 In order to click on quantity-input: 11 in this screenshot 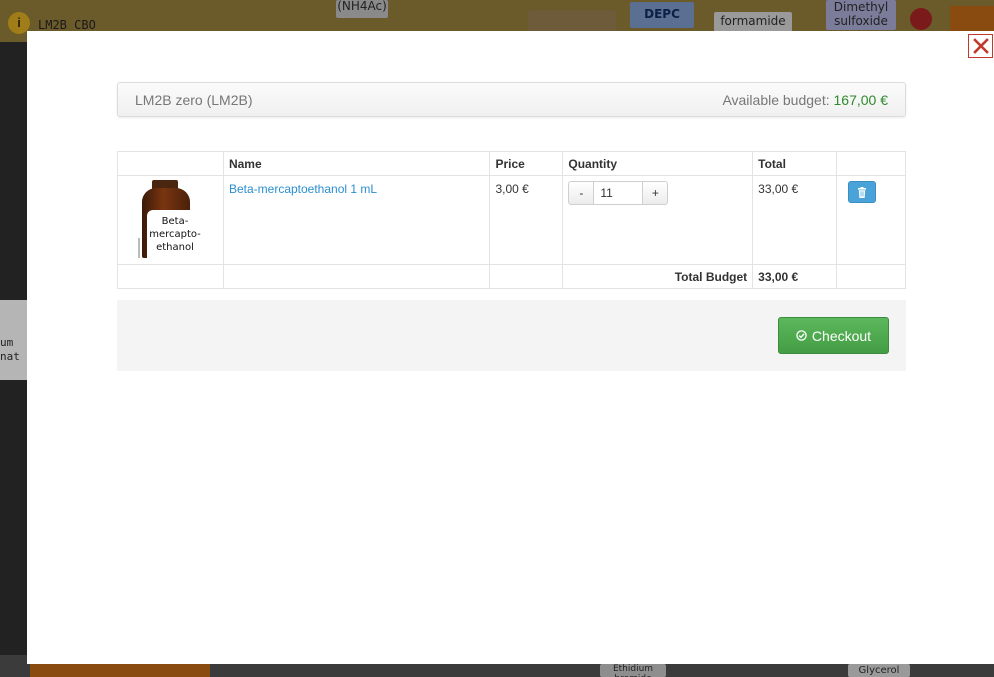, I will do `click(618, 193)`.